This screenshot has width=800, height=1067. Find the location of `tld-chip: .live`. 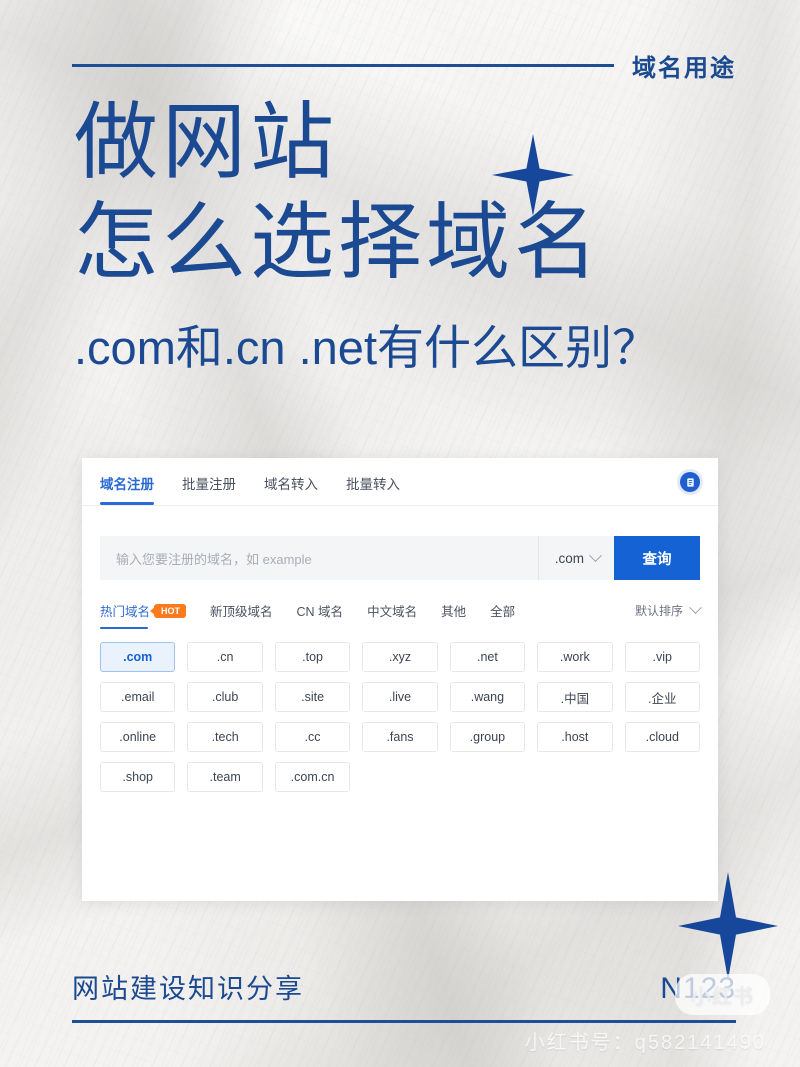

tld-chip: .live is located at coordinates (400, 697).